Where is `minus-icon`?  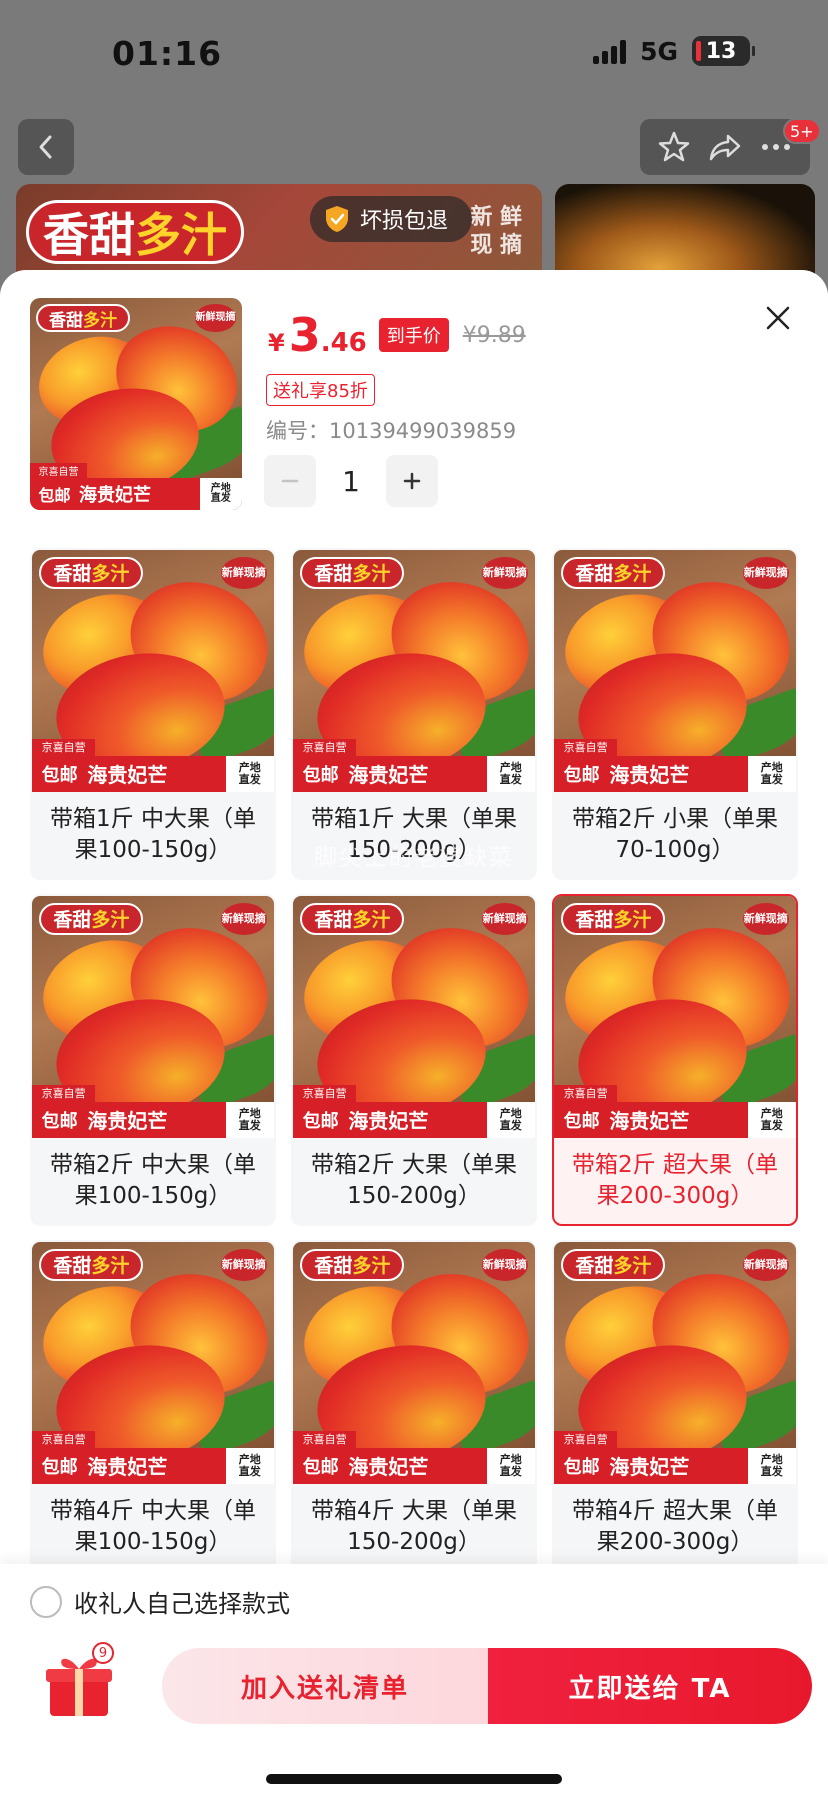 minus-icon is located at coordinates (290, 481).